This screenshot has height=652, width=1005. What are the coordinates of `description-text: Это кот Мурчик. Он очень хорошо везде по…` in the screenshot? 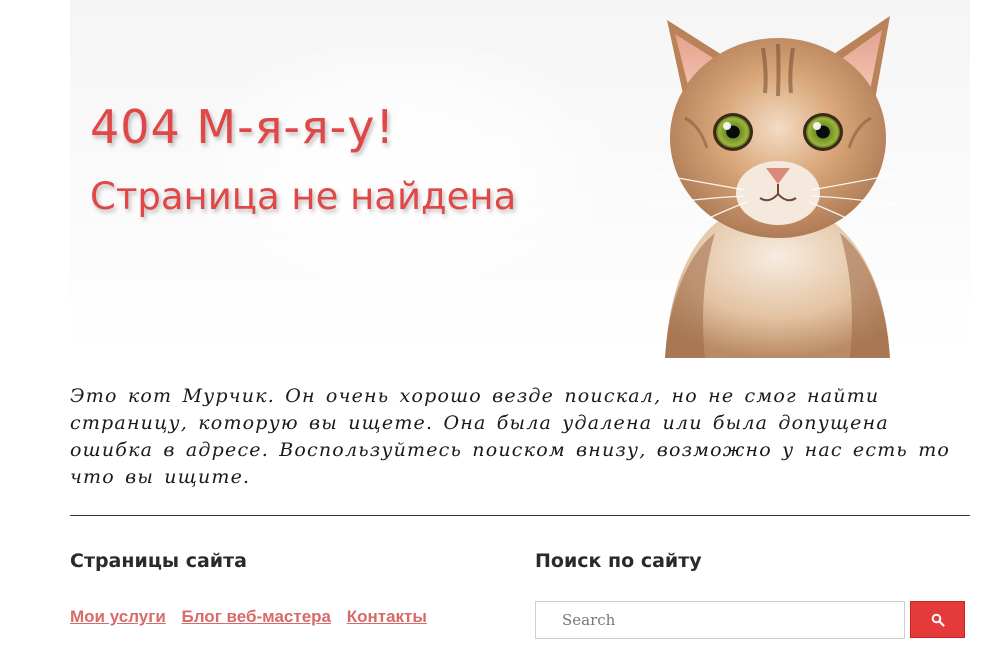 It's located at (510, 436).